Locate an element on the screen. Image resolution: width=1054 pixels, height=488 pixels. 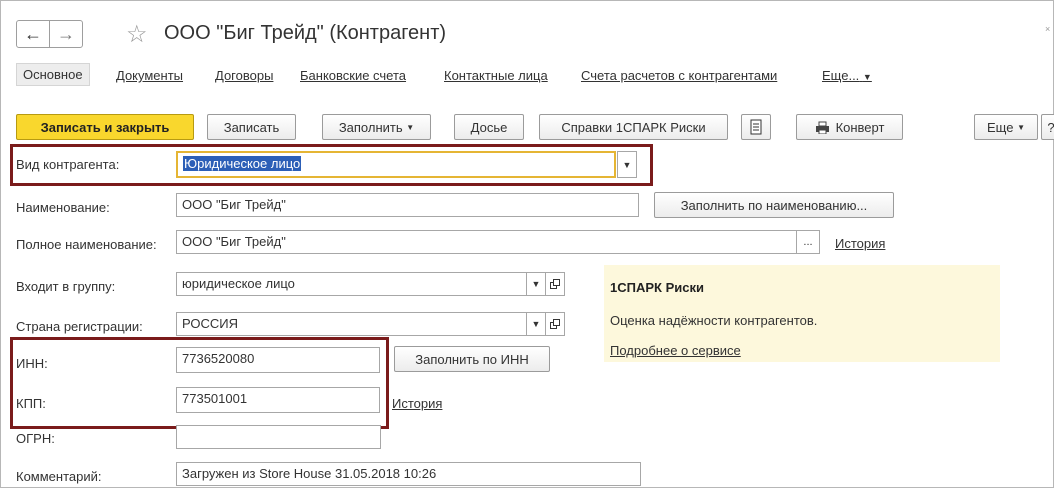
group-open-button is located at coordinates (555, 284).